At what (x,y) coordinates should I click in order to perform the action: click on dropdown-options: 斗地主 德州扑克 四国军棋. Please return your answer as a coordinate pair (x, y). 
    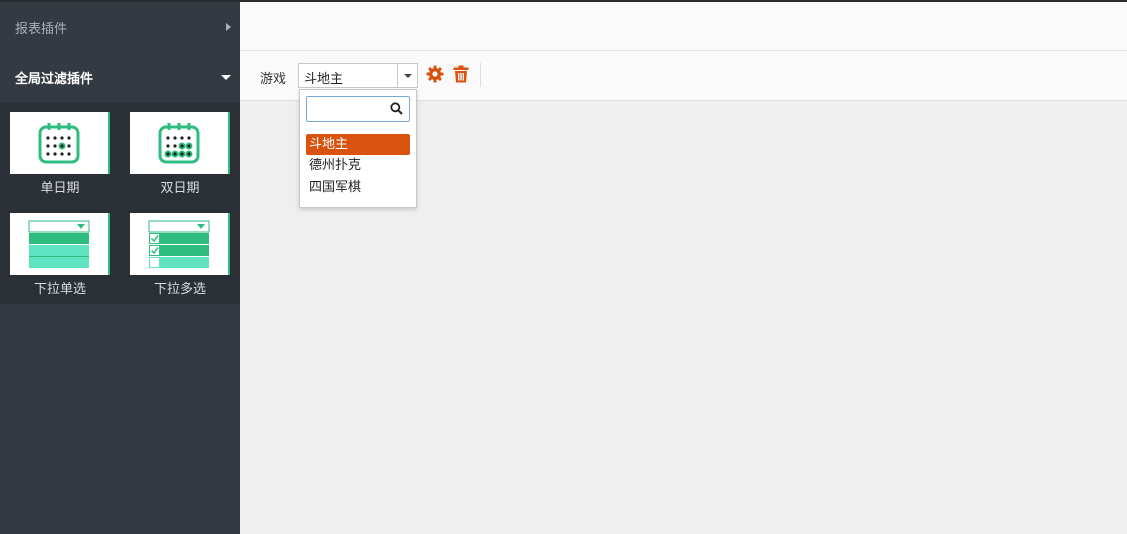
    Looking at the image, I should click on (358, 166).